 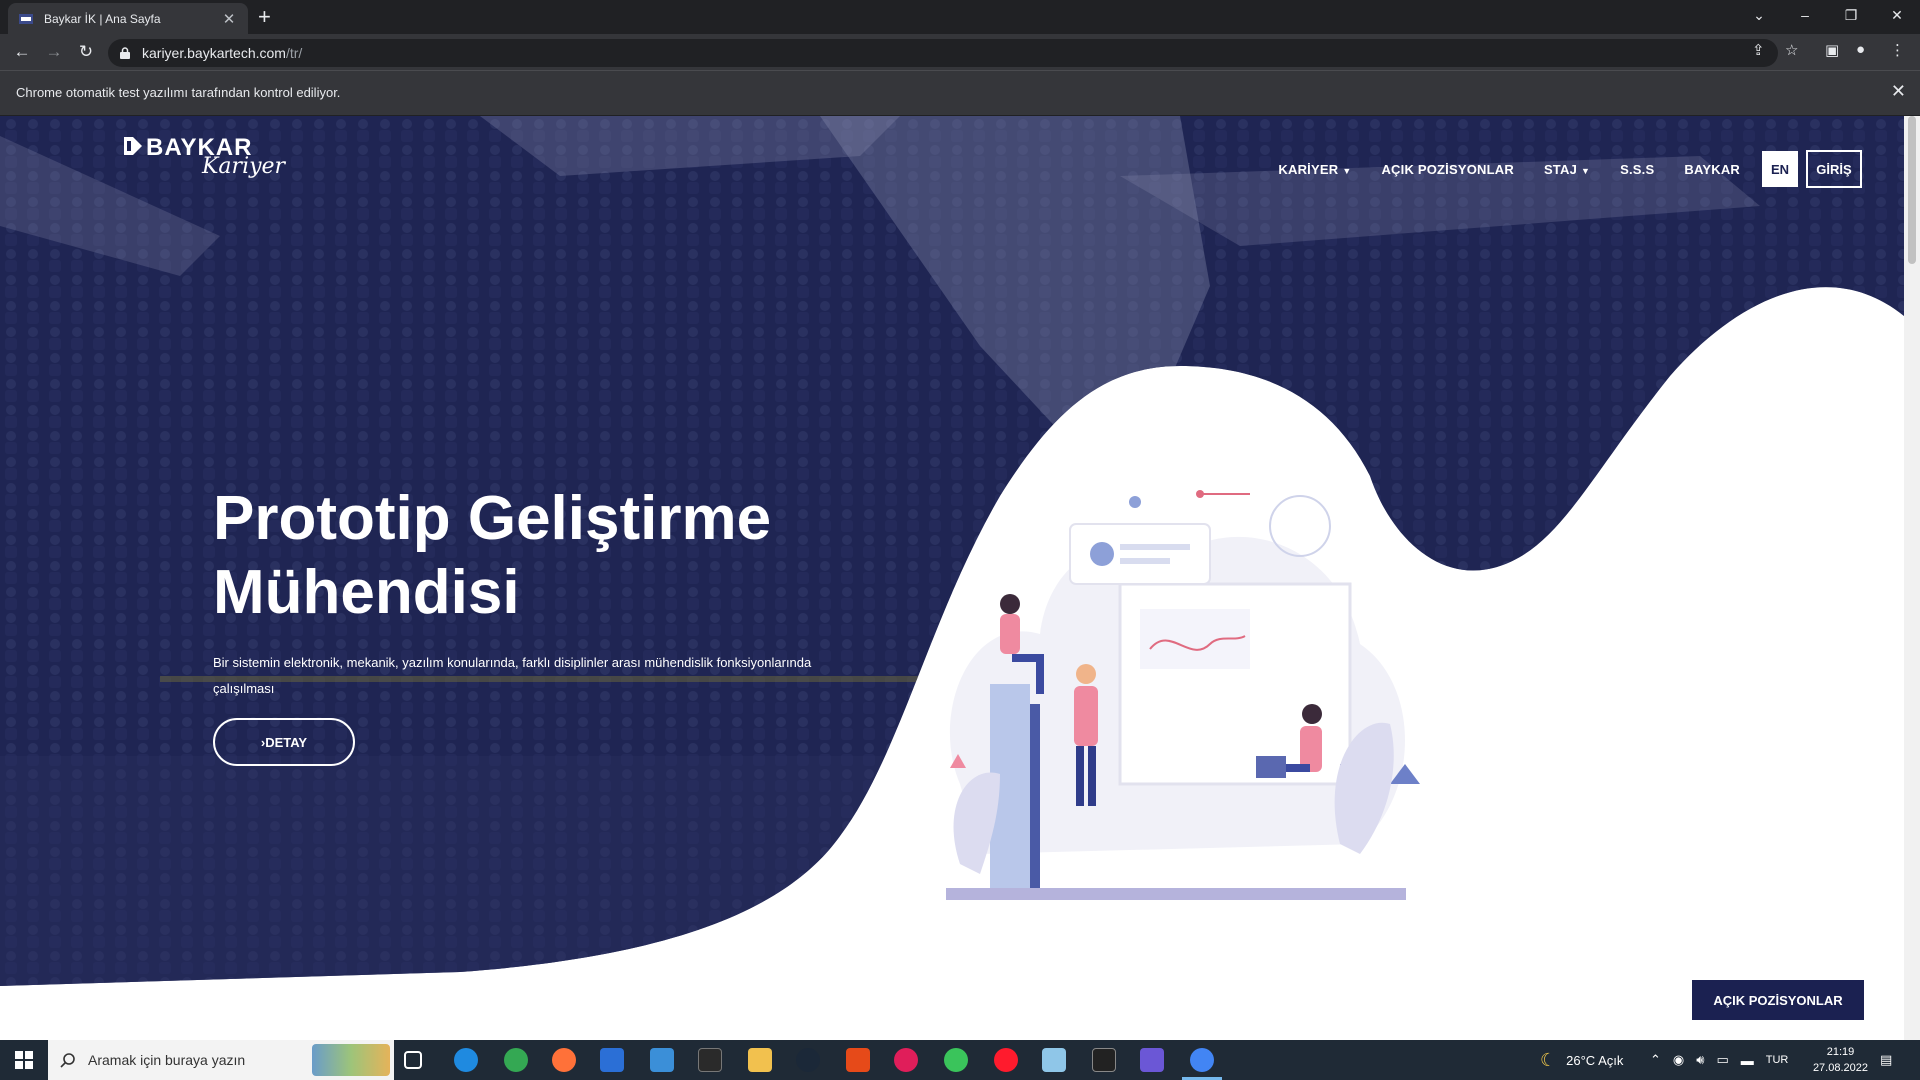 What do you see at coordinates (1791, 50) in the screenshot?
I see `bookmark-star-icon: ☆` at bounding box center [1791, 50].